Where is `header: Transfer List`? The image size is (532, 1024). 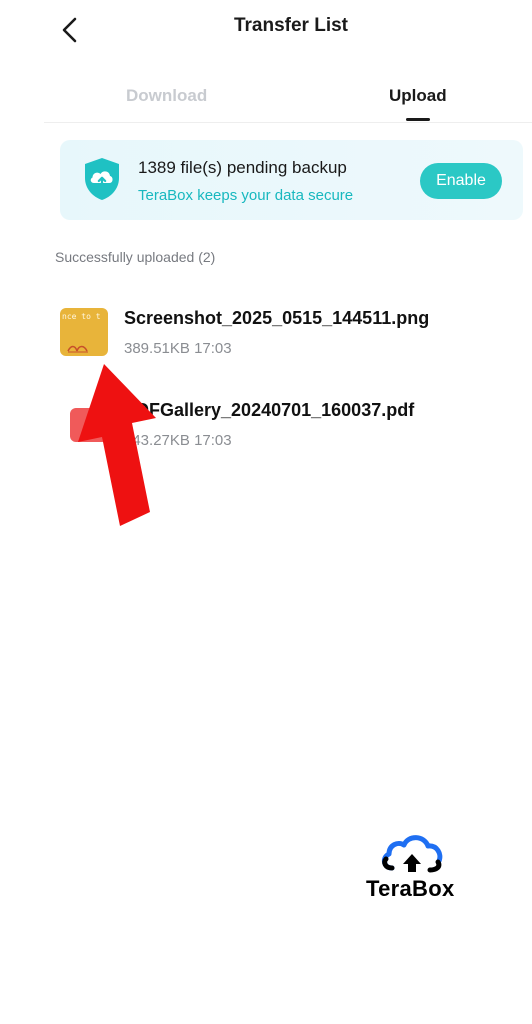 header: Transfer List is located at coordinates (266, 28).